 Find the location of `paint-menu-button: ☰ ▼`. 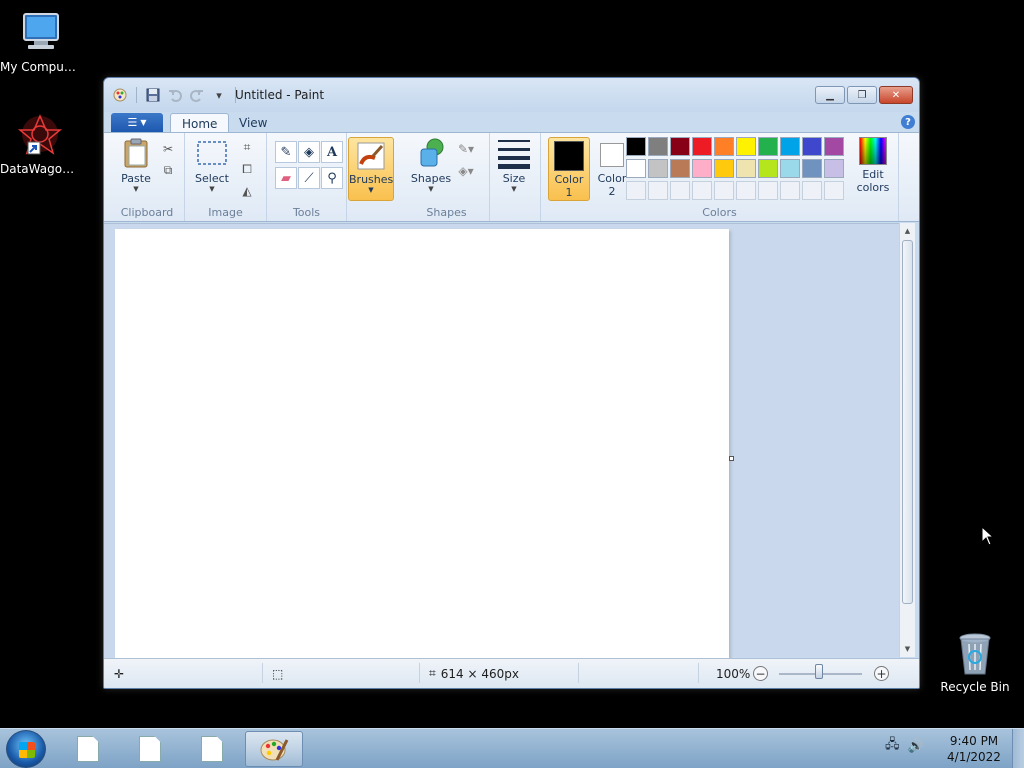

paint-menu-button: ☰ ▼ is located at coordinates (137, 122).